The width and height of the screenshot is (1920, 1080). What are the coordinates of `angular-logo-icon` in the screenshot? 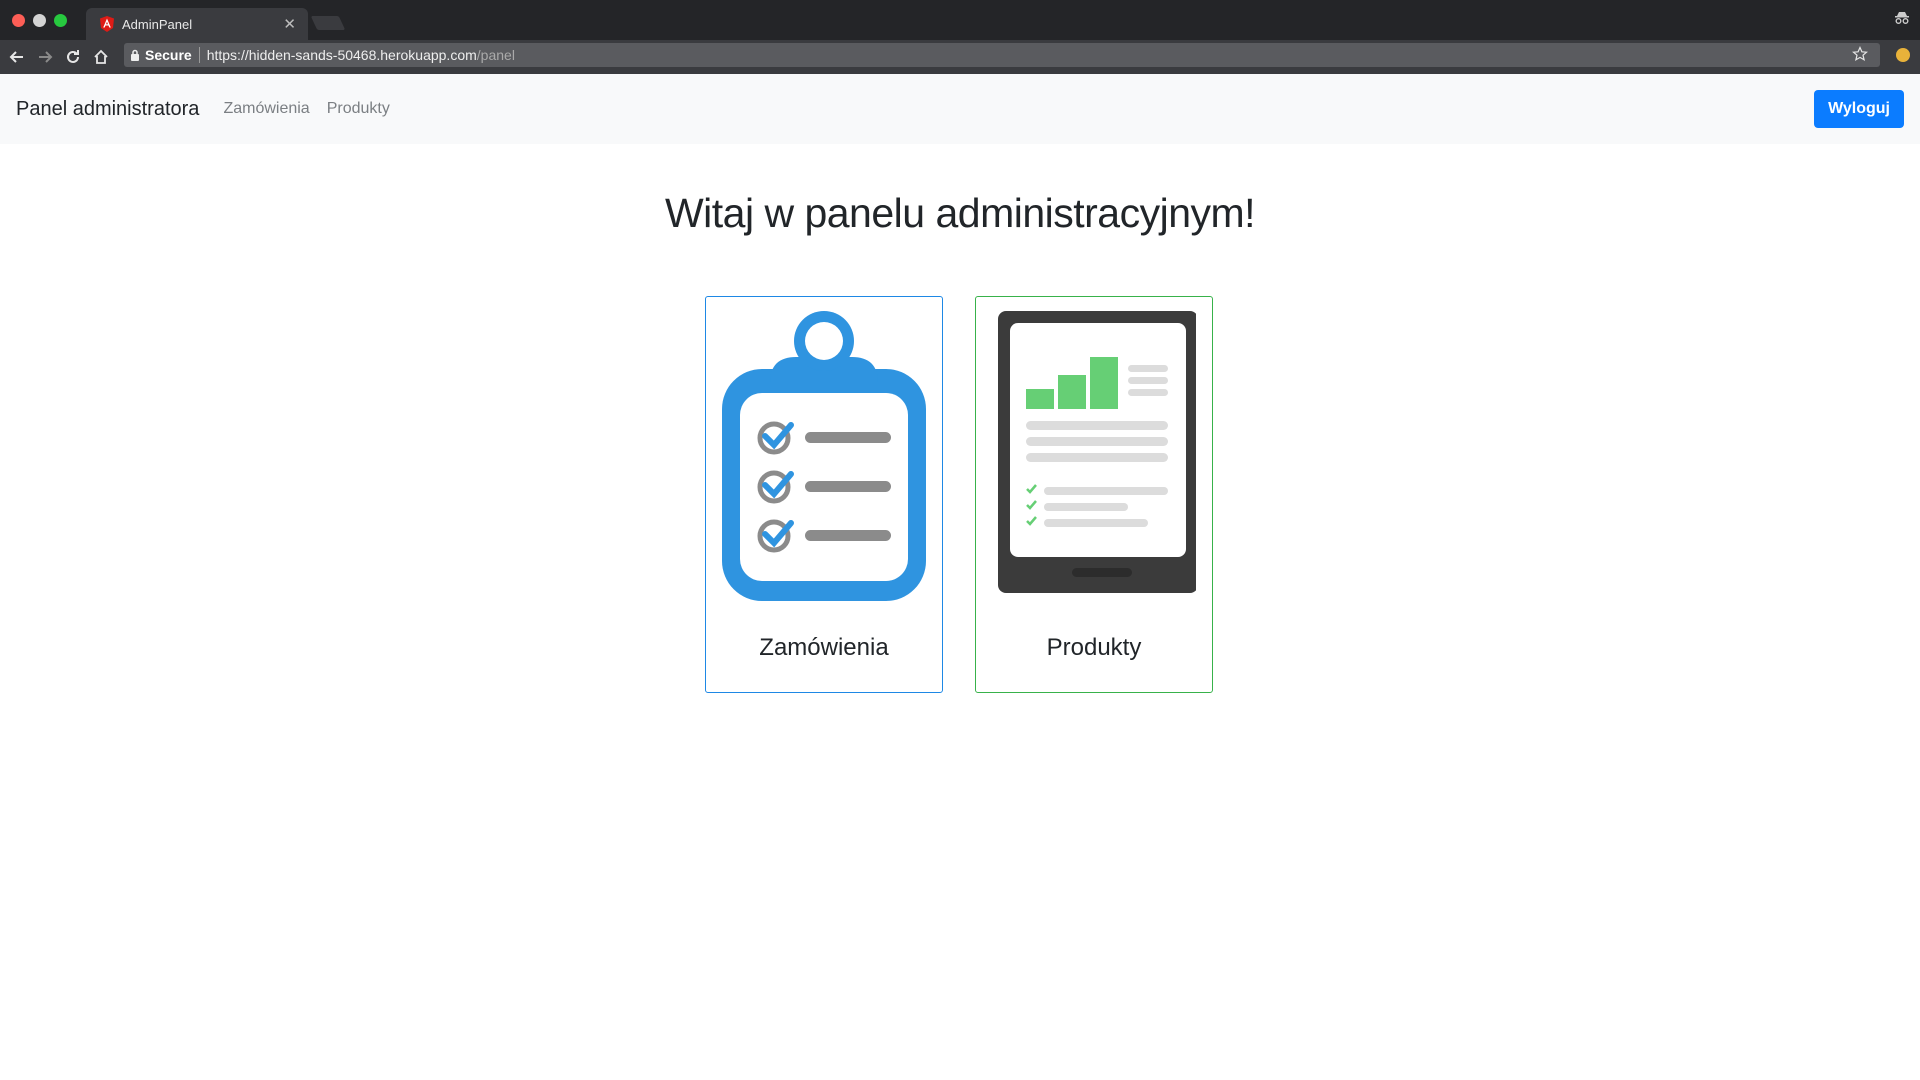 It's located at (107, 24).